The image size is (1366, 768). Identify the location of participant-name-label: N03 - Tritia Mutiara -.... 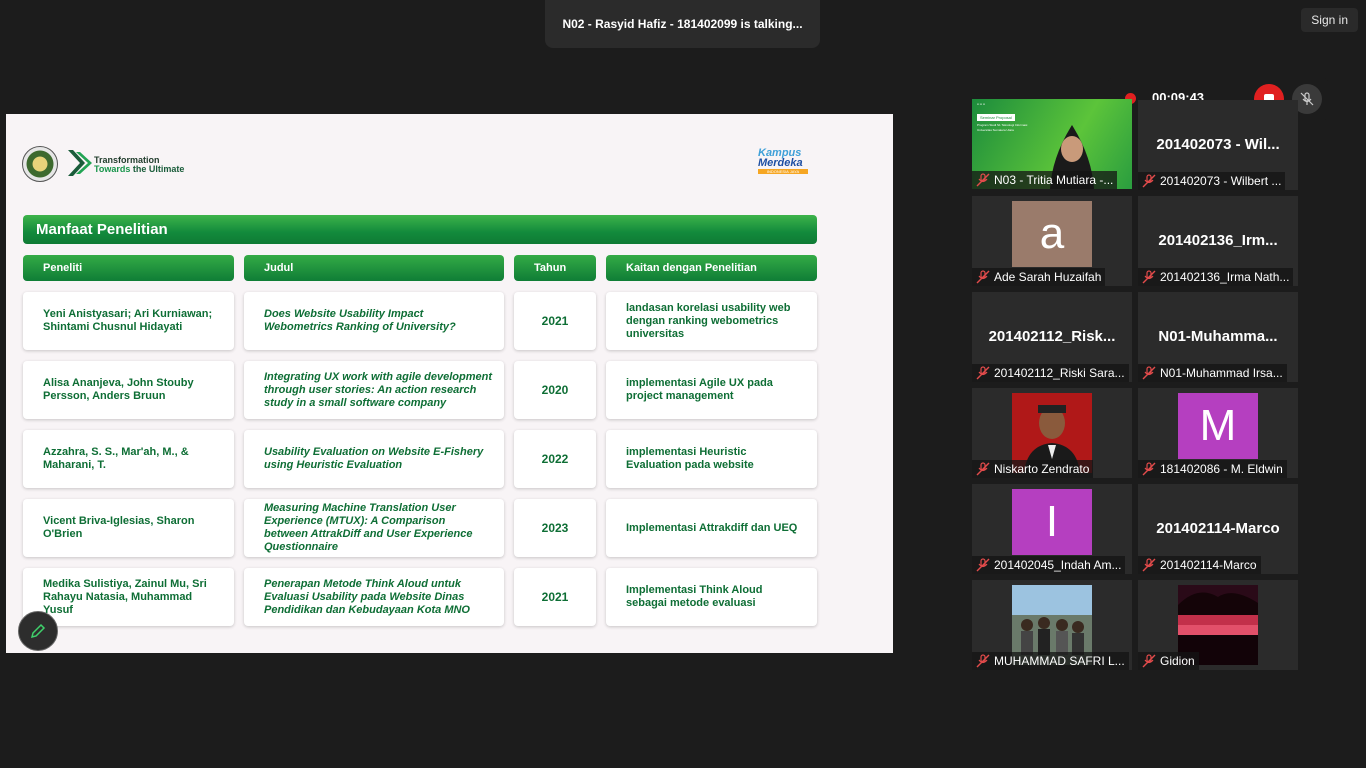
(1045, 180).